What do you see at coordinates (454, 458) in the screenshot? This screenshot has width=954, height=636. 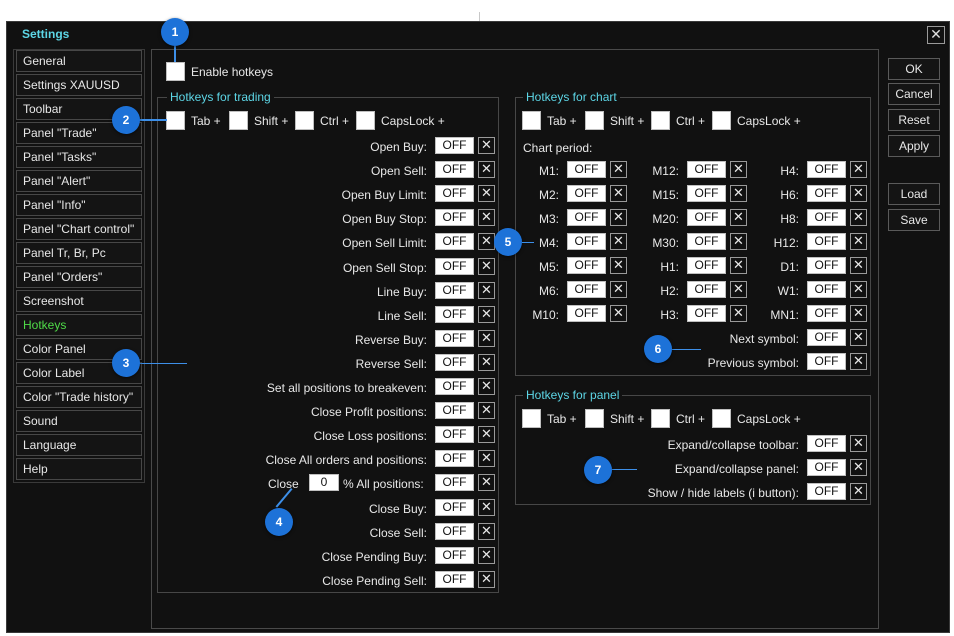 I see `trading-row-13-off-value: OFF` at bounding box center [454, 458].